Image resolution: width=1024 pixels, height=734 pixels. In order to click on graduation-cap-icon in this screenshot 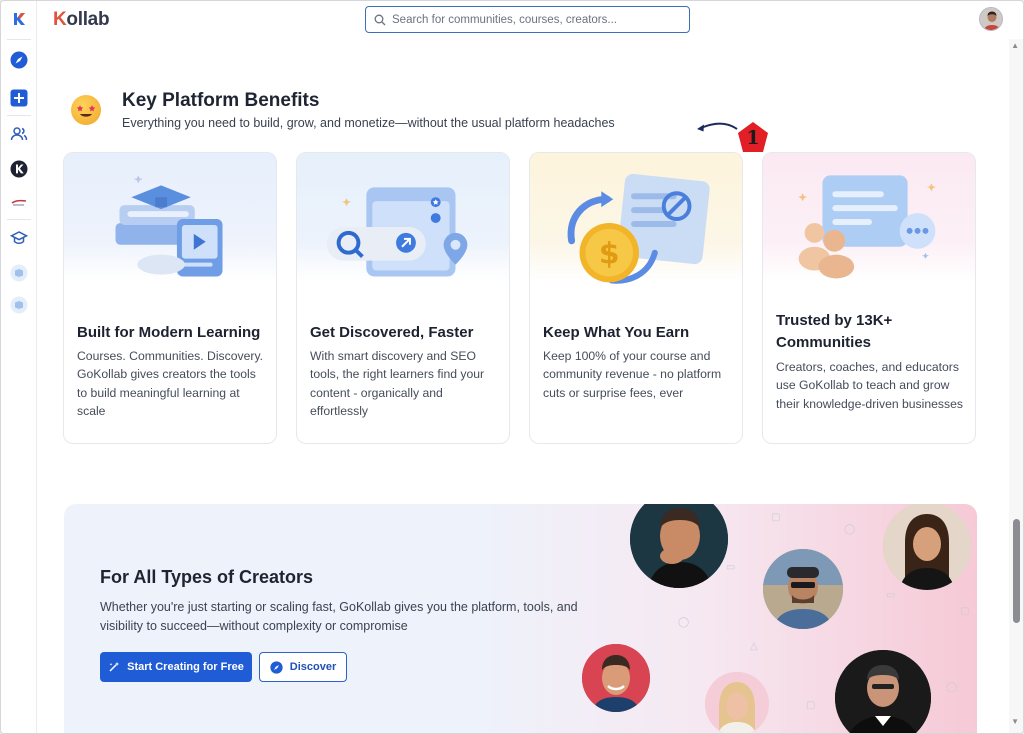, I will do `click(19, 238)`.